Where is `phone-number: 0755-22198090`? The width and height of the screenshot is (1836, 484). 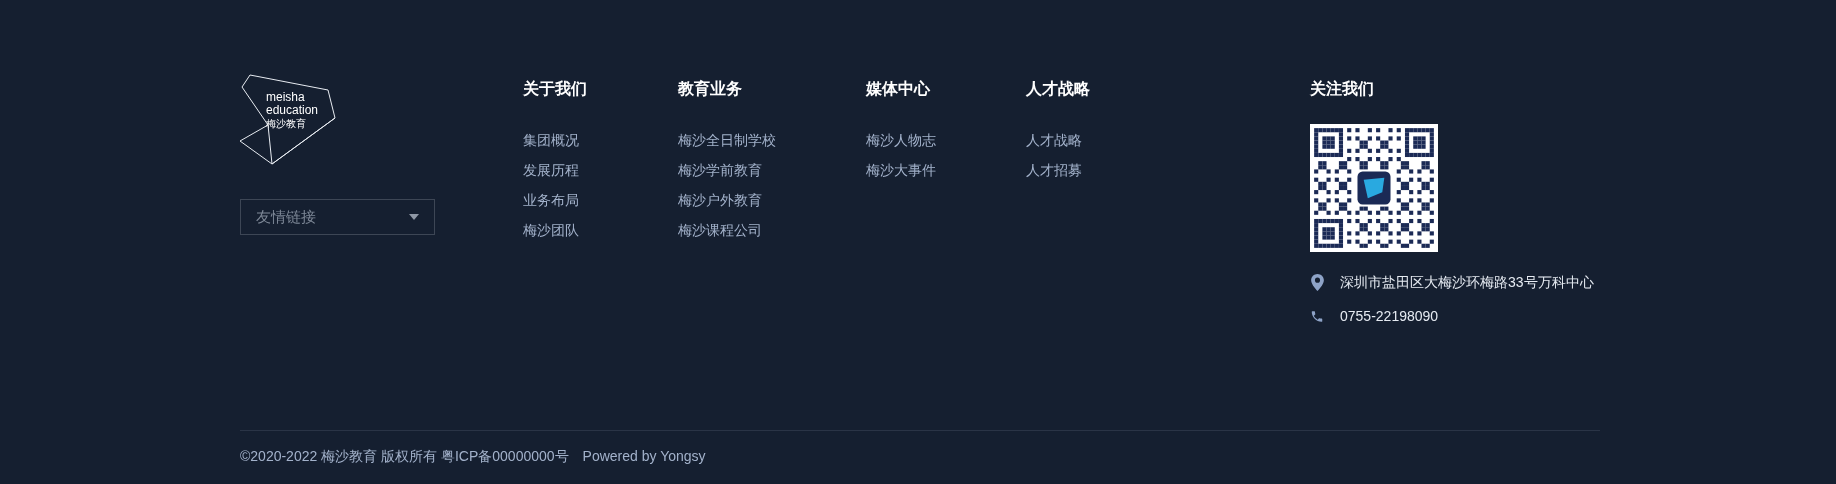
phone-number: 0755-22198090 is located at coordinates (1389, 316).